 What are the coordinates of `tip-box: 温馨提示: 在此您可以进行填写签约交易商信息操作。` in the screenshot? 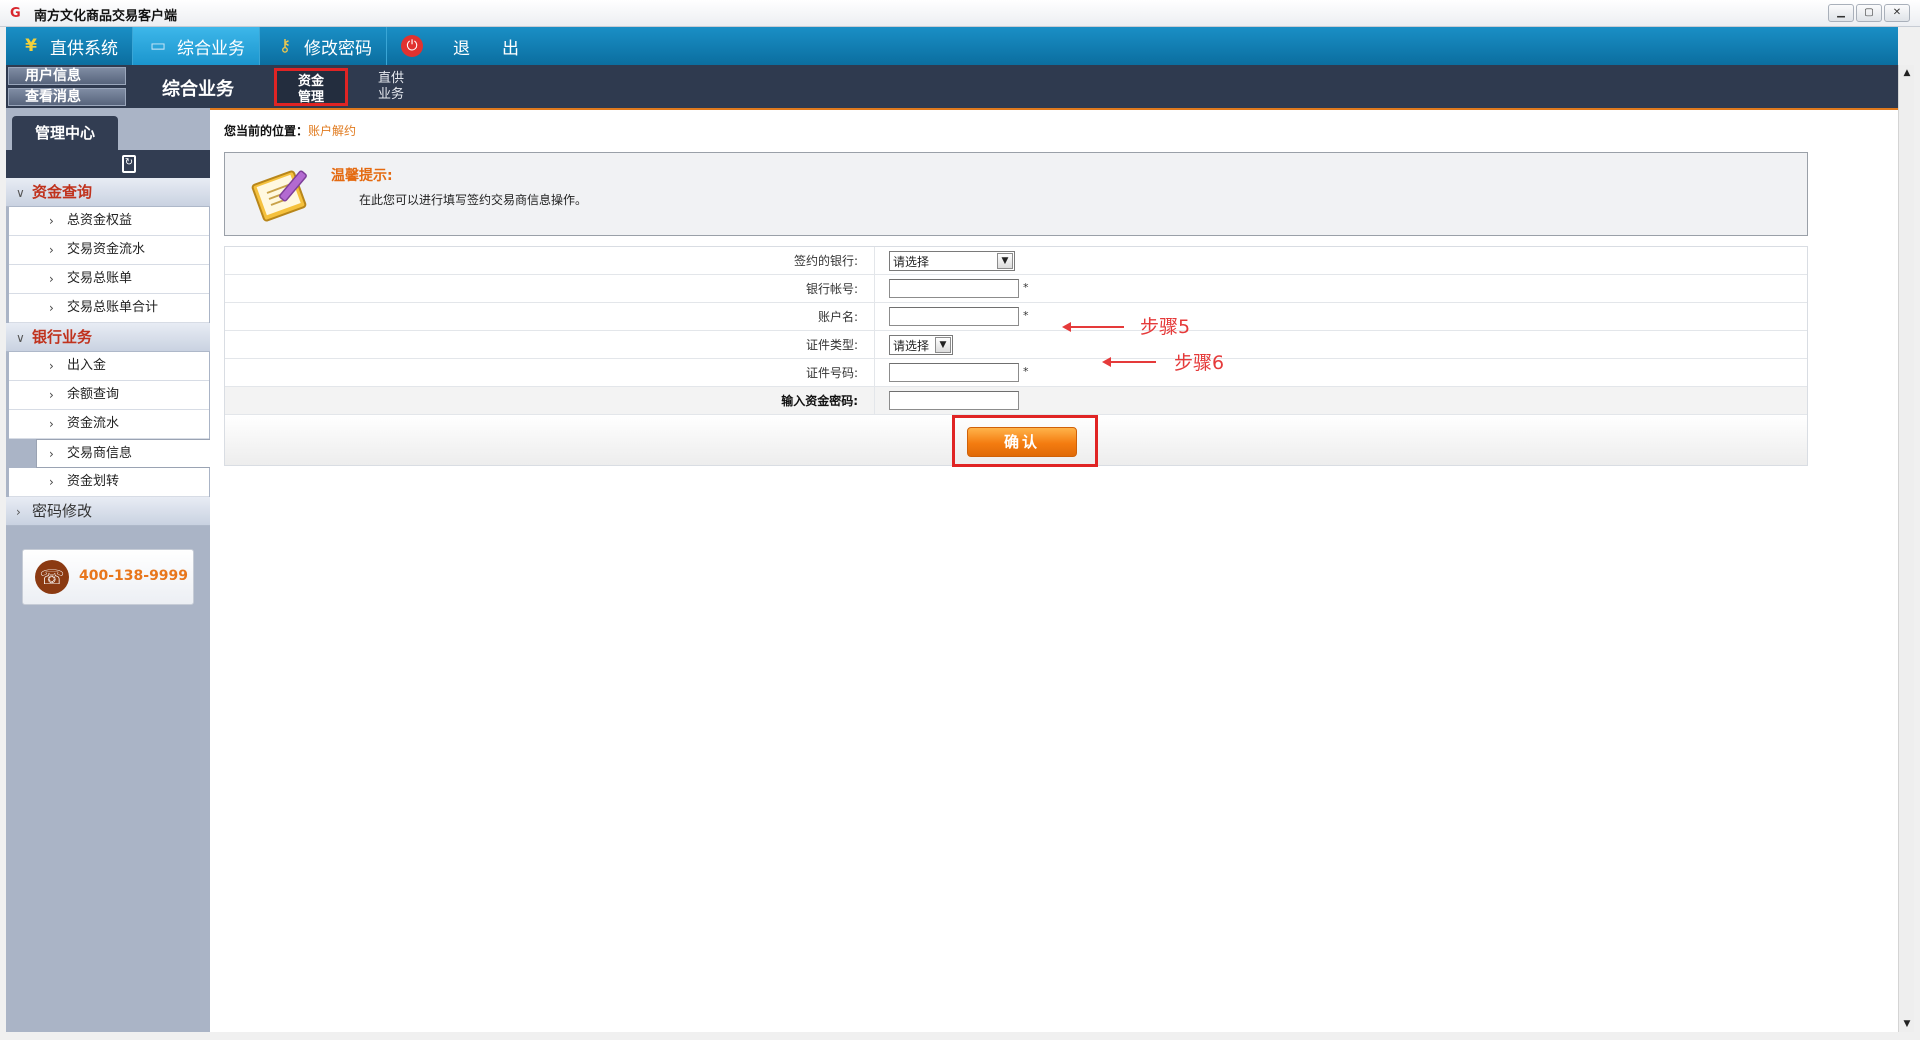 It's located at (1016, 194).